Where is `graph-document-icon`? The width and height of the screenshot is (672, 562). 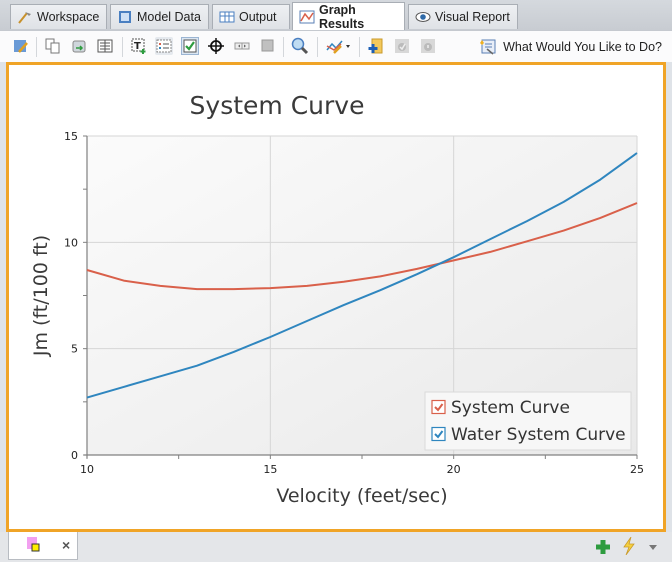 graph-document-icon is located at coordinates (33, 544).